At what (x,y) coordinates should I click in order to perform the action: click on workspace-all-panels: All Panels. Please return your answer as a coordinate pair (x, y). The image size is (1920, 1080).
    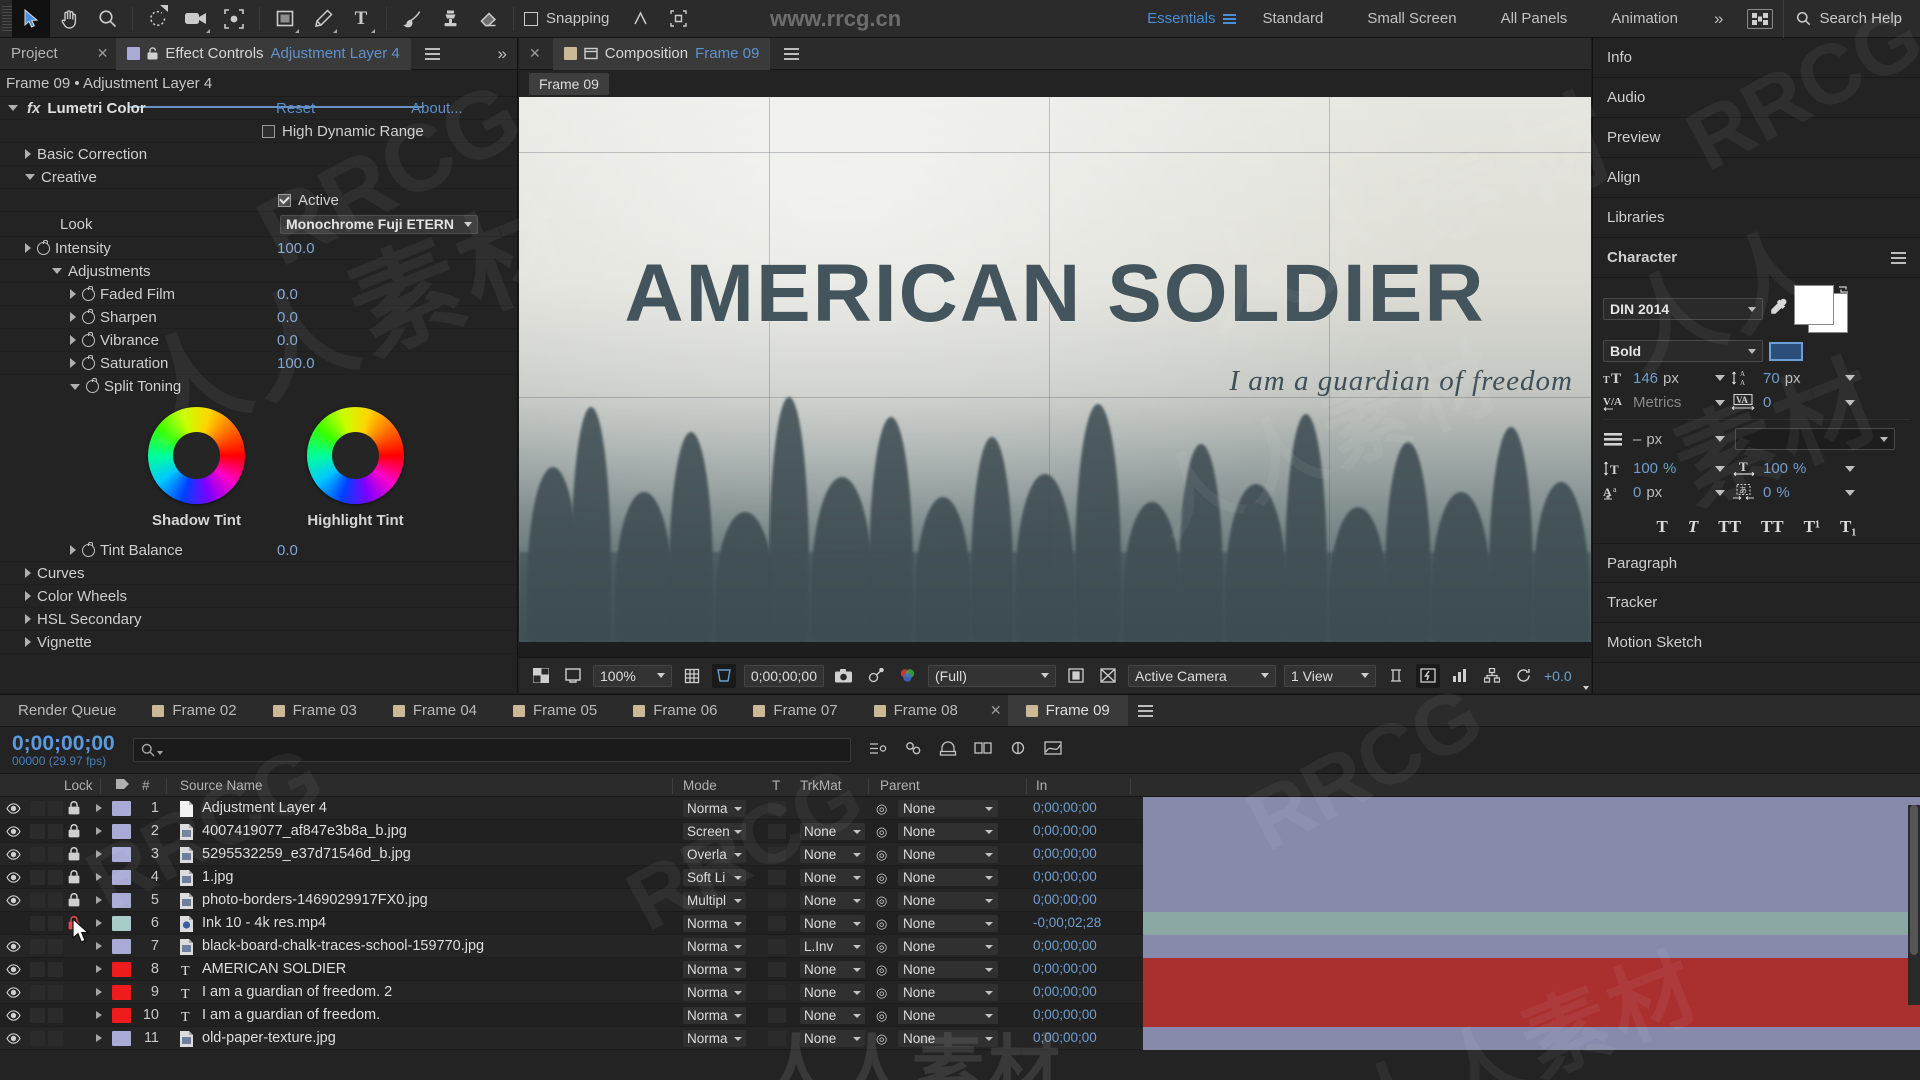
    Looking at the image, I should click on (1534, 19).